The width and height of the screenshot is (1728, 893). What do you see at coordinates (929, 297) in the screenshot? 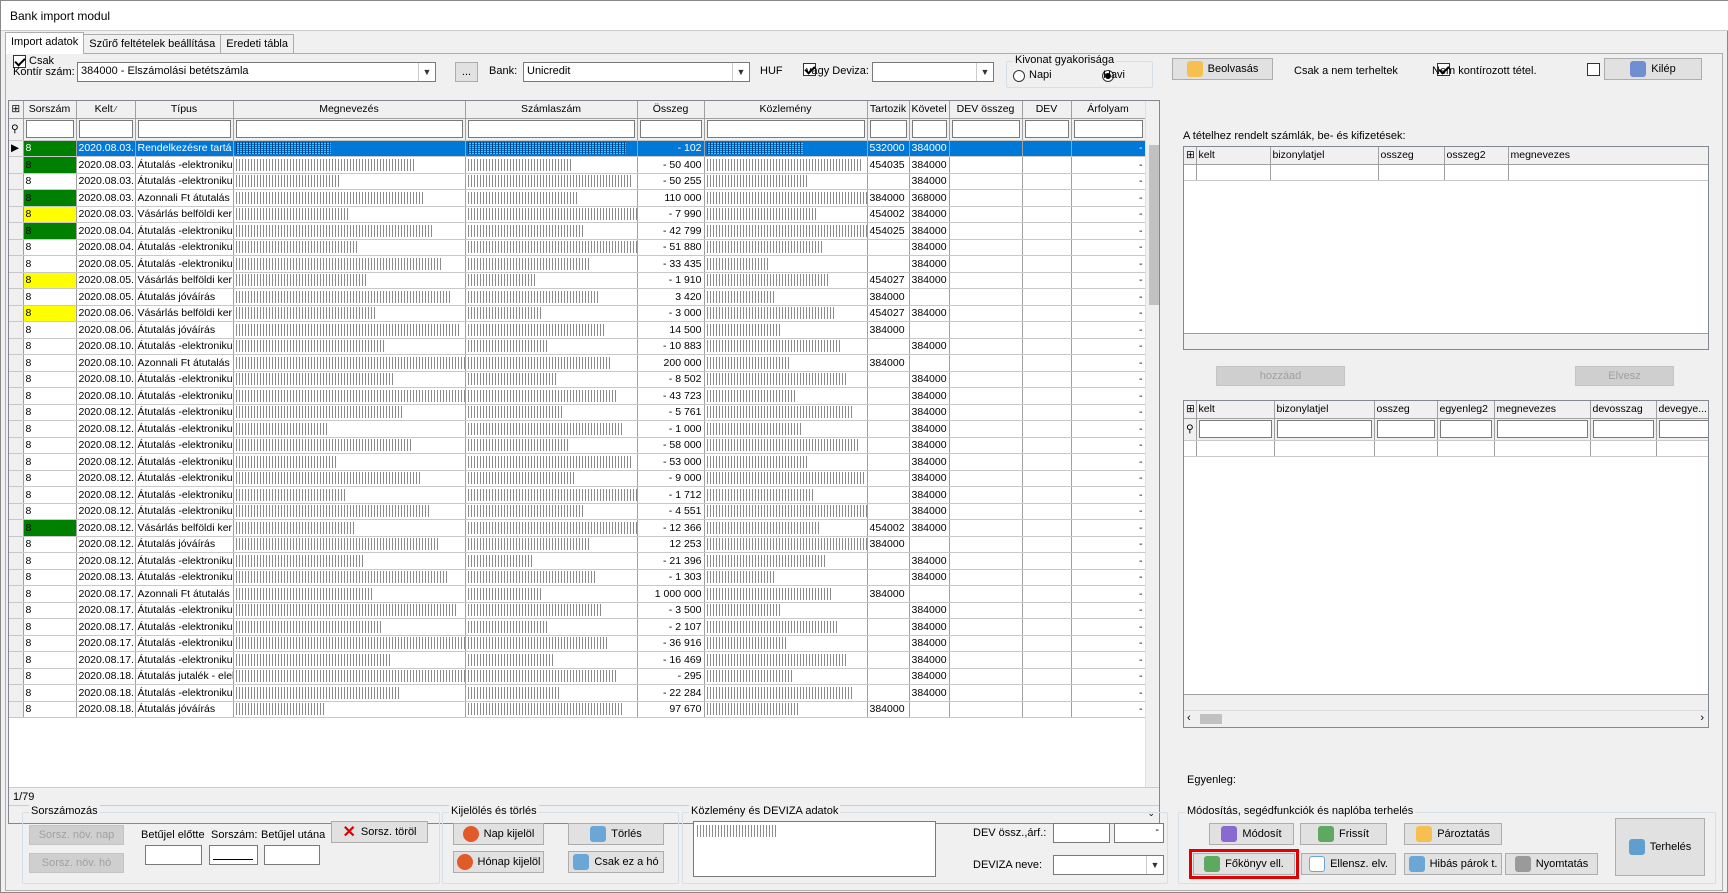
I see `cell-kov` at bounding box center [929, 297].